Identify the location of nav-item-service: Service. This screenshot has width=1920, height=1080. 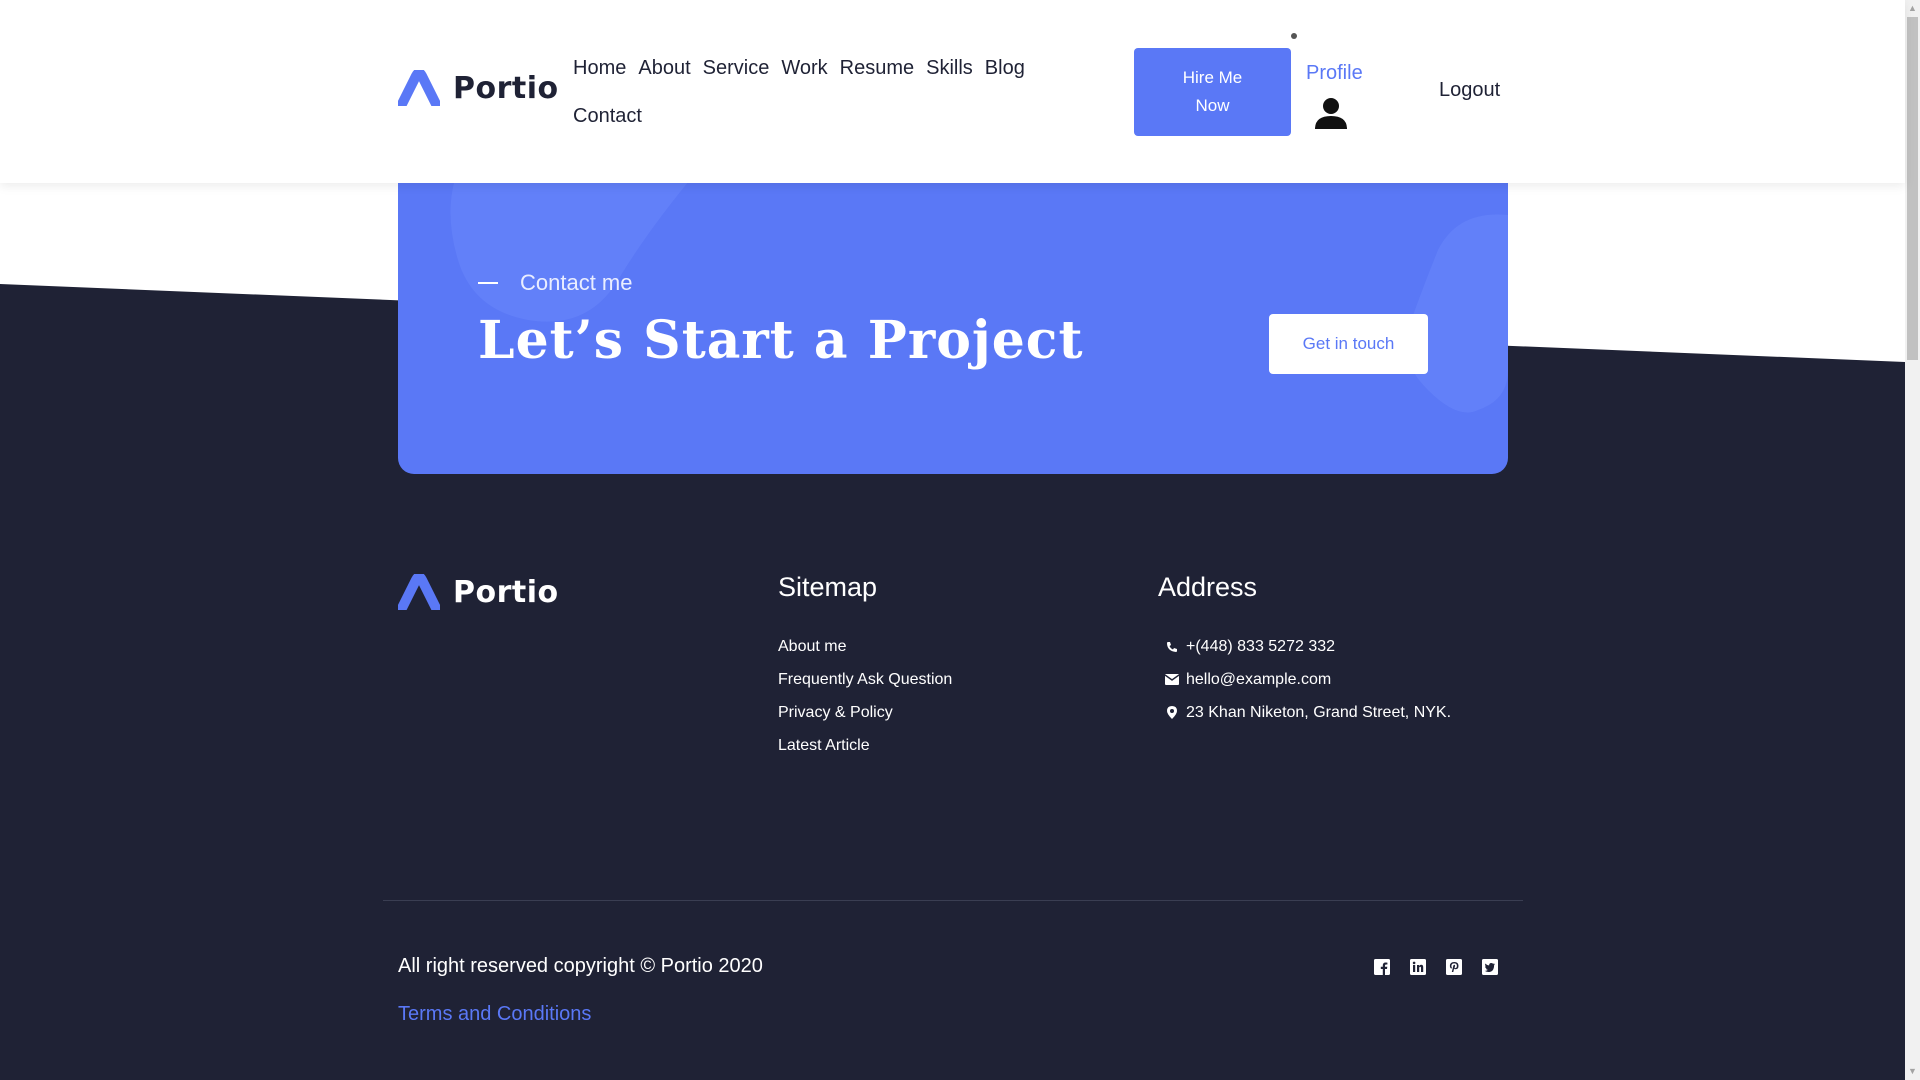
(736, 68).